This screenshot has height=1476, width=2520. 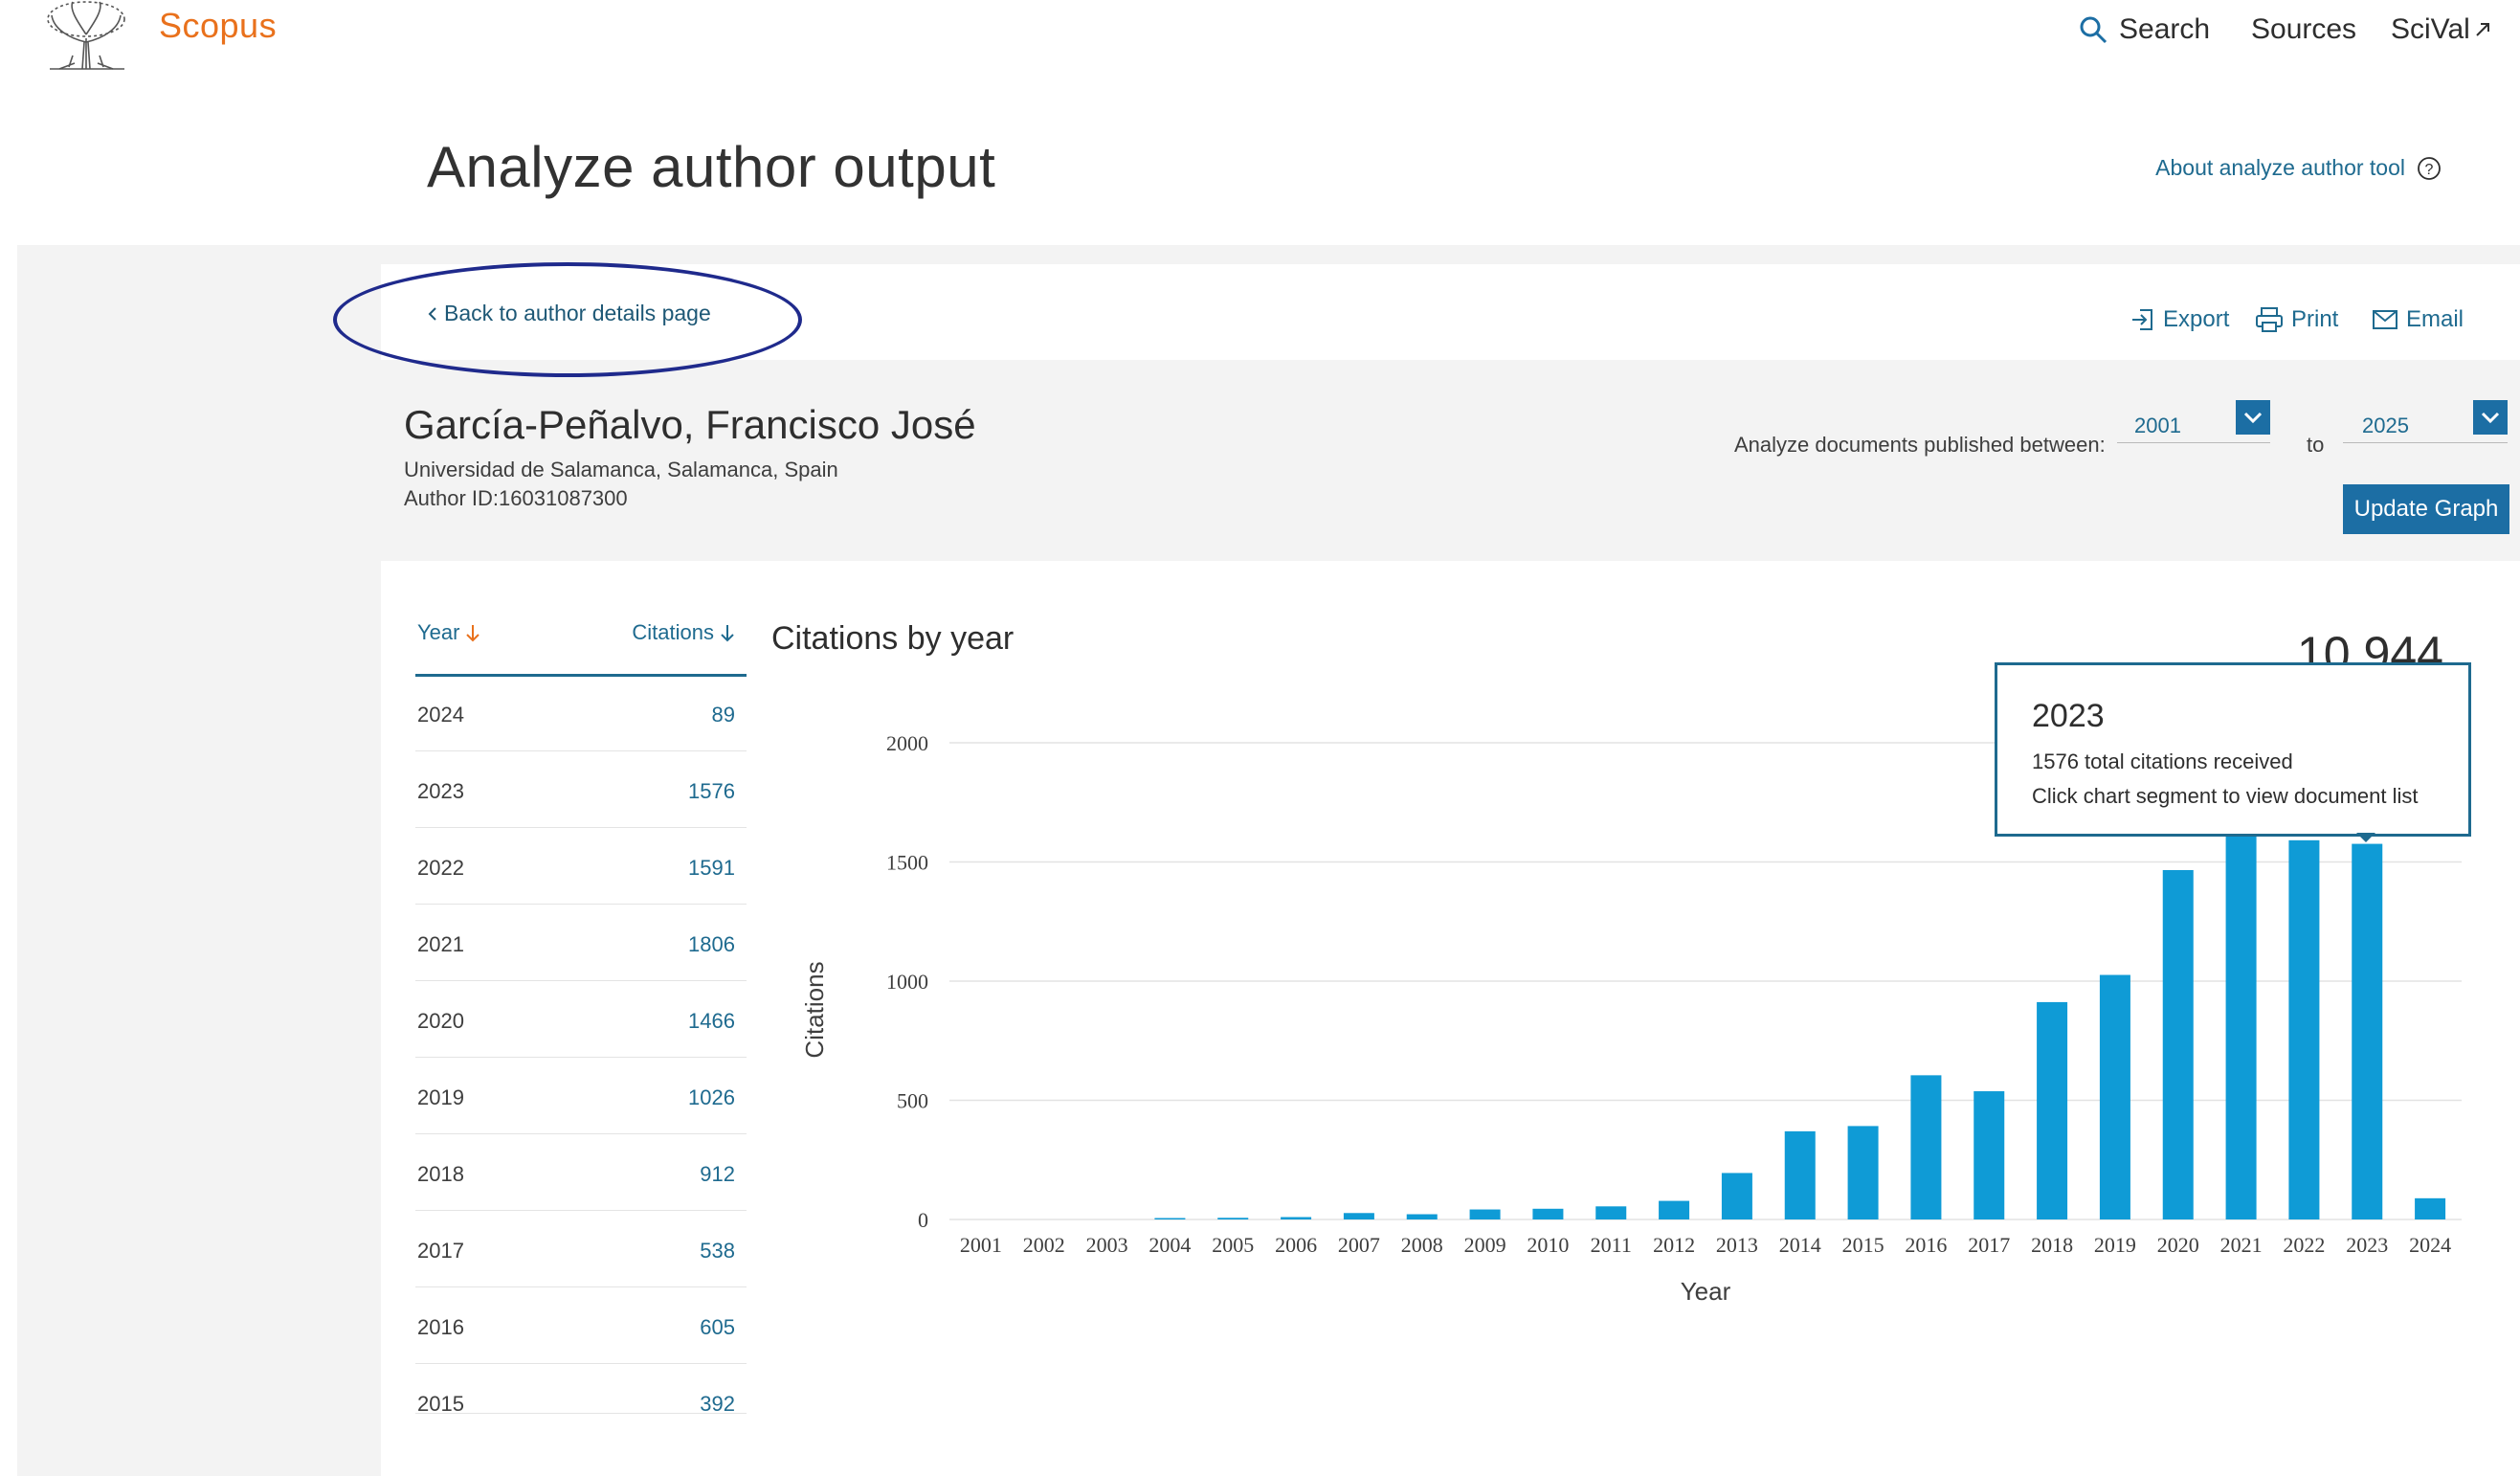 What do you see at coordinates (2429, 168) in the screenshot?
I see `help-icon: ?` at bounding box center [2429, 168].